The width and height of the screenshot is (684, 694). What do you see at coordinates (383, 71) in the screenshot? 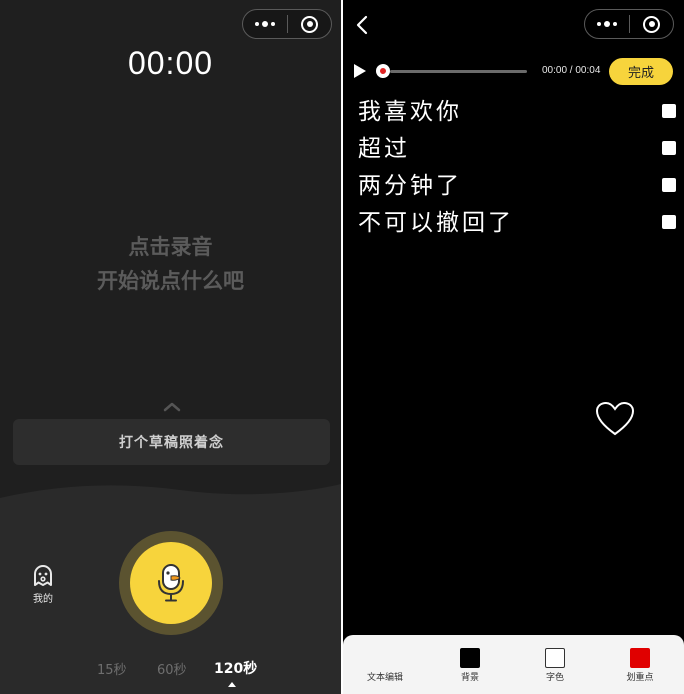
I see `progress-handle` at bounding box center [383, 71].